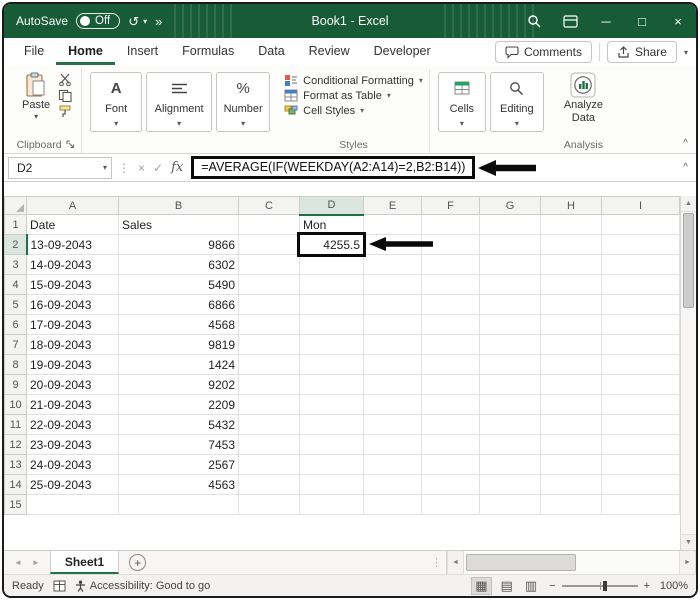  What do you see at coordinates (269, 504) in the screenshot?
I see `cell-C15` at bounding box center [269, 504].